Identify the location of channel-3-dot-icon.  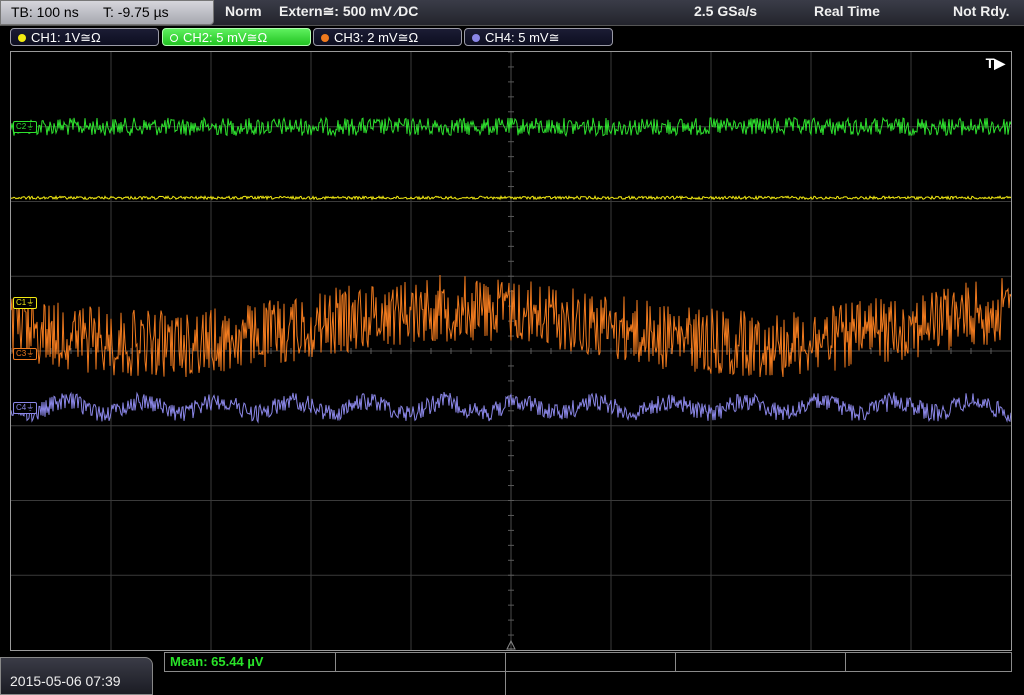
(325, 38).